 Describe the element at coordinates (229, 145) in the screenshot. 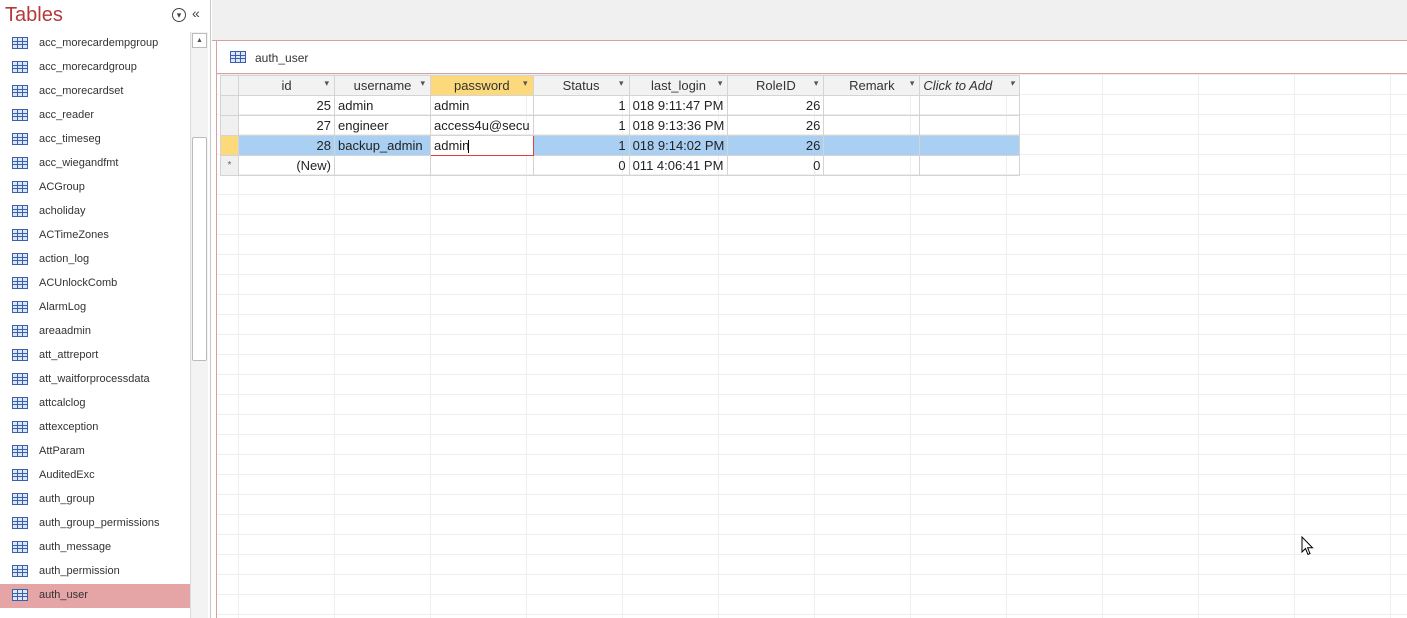

I see `row-selector-current` at that location.